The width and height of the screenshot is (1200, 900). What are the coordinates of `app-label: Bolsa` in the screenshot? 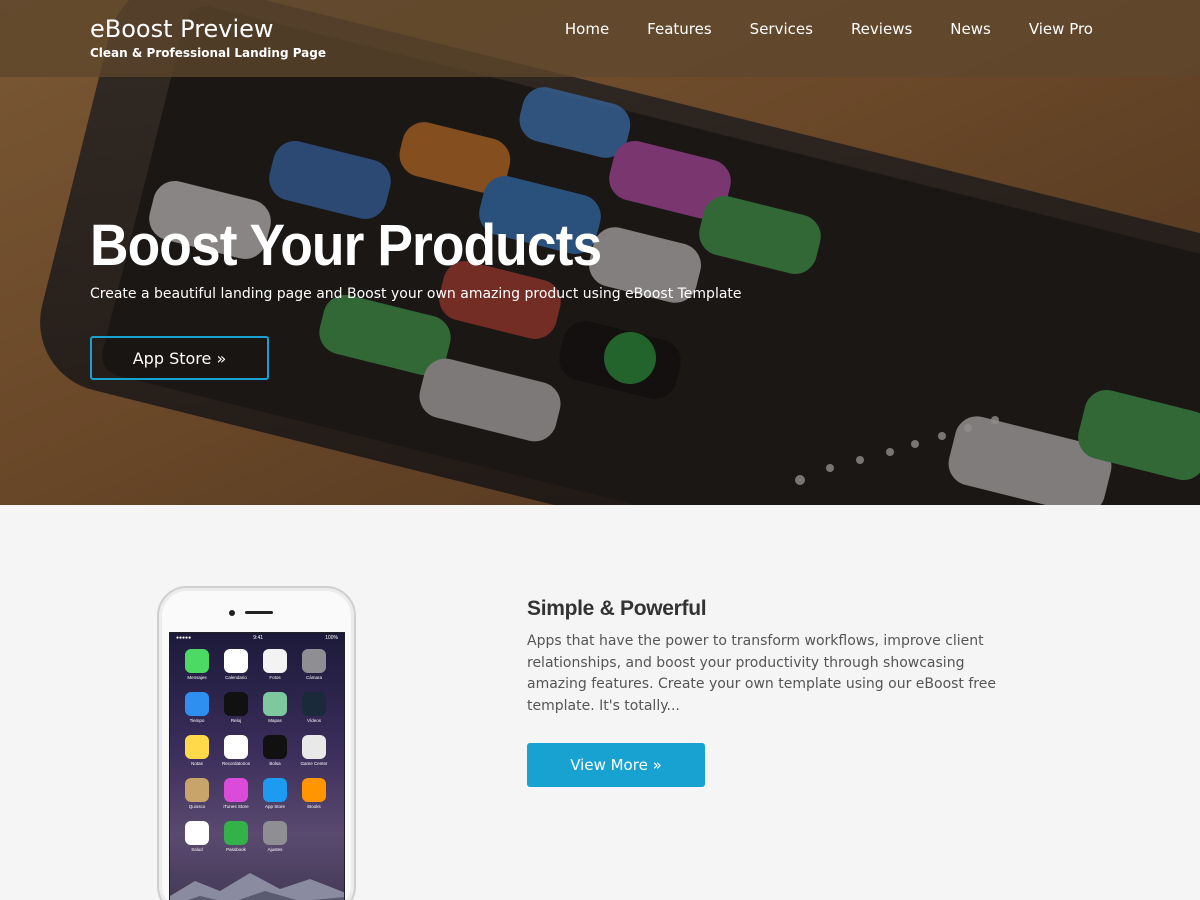 It's located at (275, 763).